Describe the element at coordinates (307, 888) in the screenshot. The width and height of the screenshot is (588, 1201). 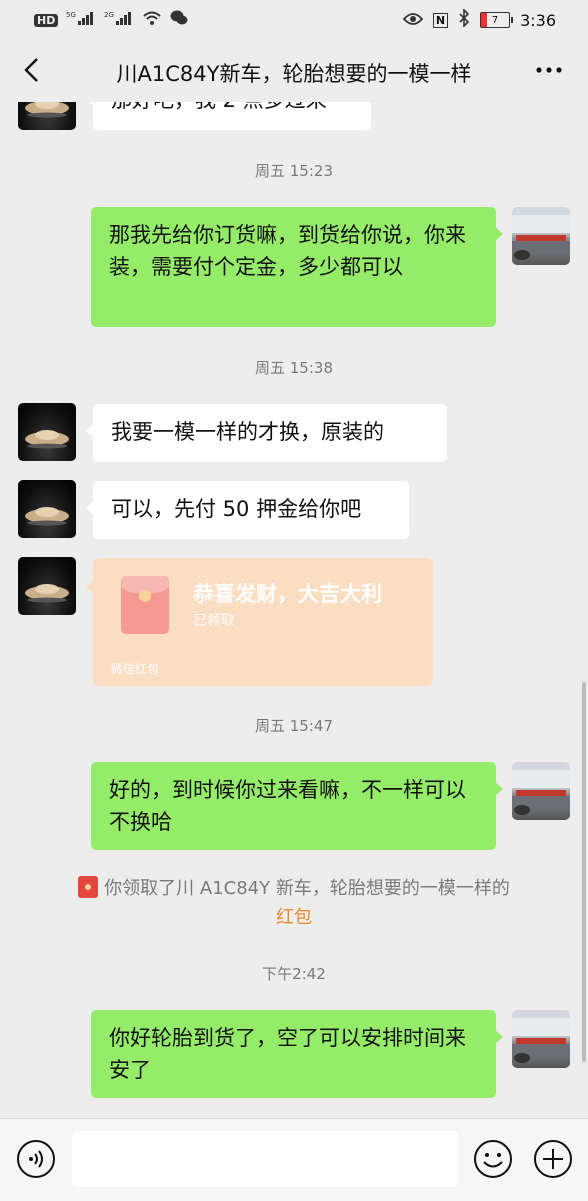
I see `system-message-text: 你领取了川 A1C84Y 新车，轮胎想要的一模一样的` at that location.